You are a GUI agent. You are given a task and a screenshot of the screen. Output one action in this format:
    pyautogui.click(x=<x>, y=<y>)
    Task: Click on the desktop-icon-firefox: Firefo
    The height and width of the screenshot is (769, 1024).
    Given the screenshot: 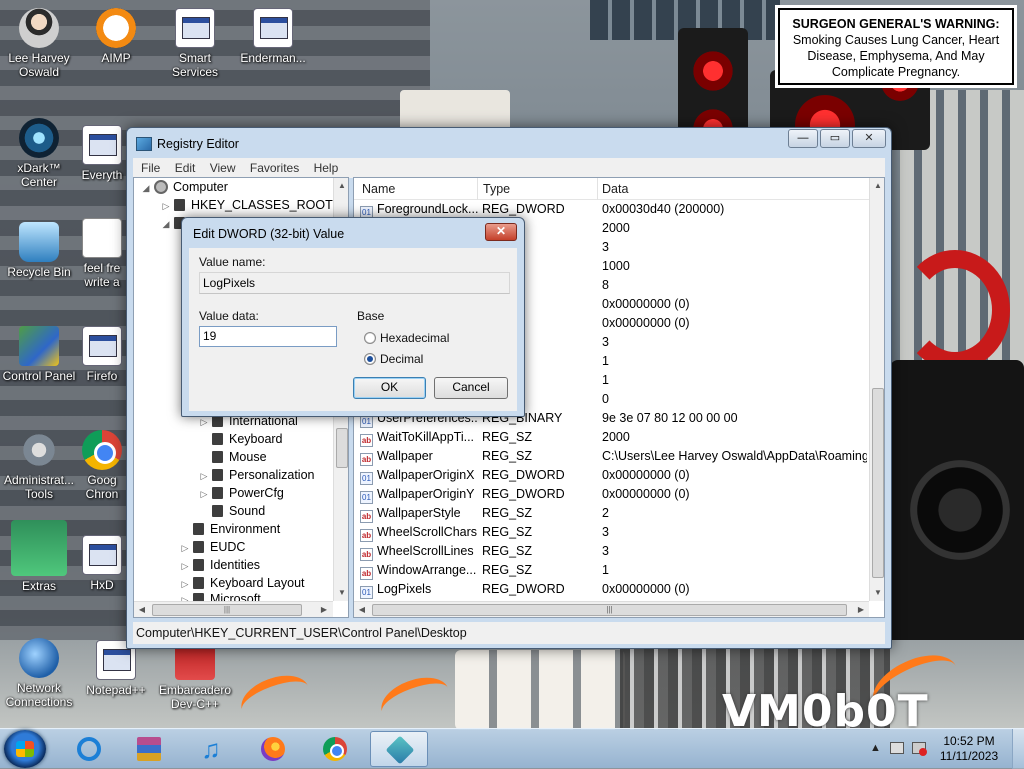 What is the action you would take?
    pyautogui.click(x=102, y=354)
    